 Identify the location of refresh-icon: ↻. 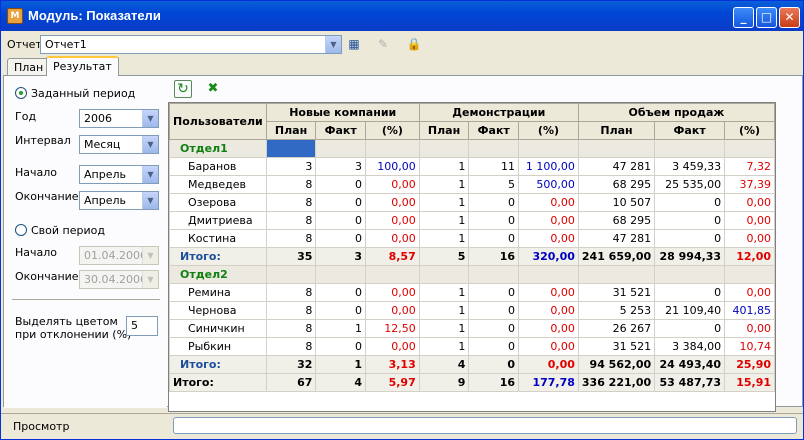
(183, 89).